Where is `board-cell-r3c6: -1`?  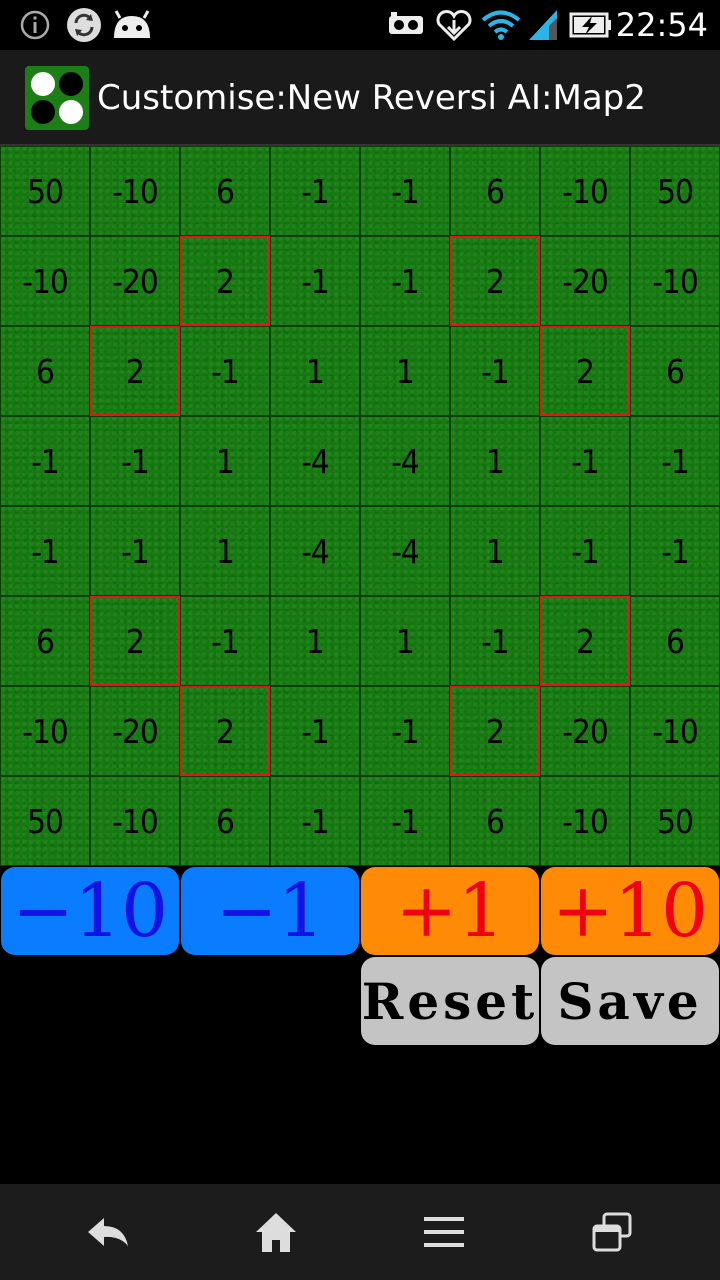
board-cell-r3c6: -1 is located at coordinates (495, 371).